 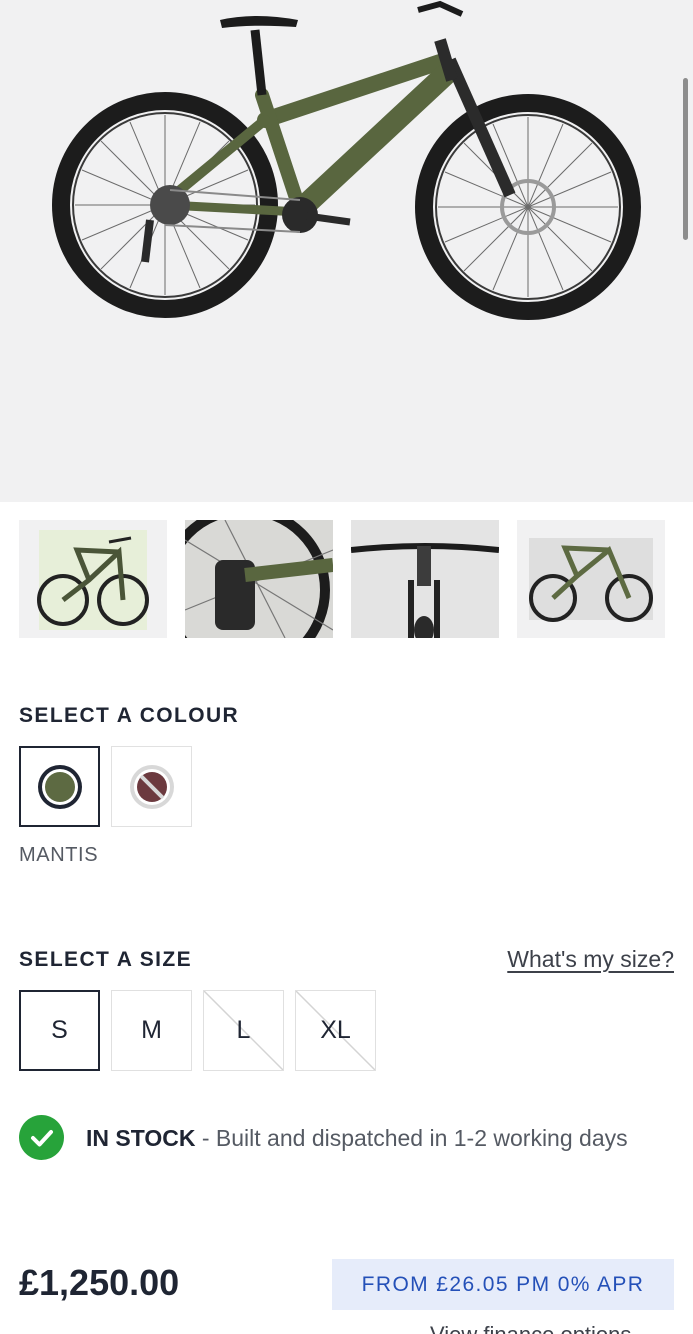 I want to click on size-label: XL, so click(x=335, y=1030).